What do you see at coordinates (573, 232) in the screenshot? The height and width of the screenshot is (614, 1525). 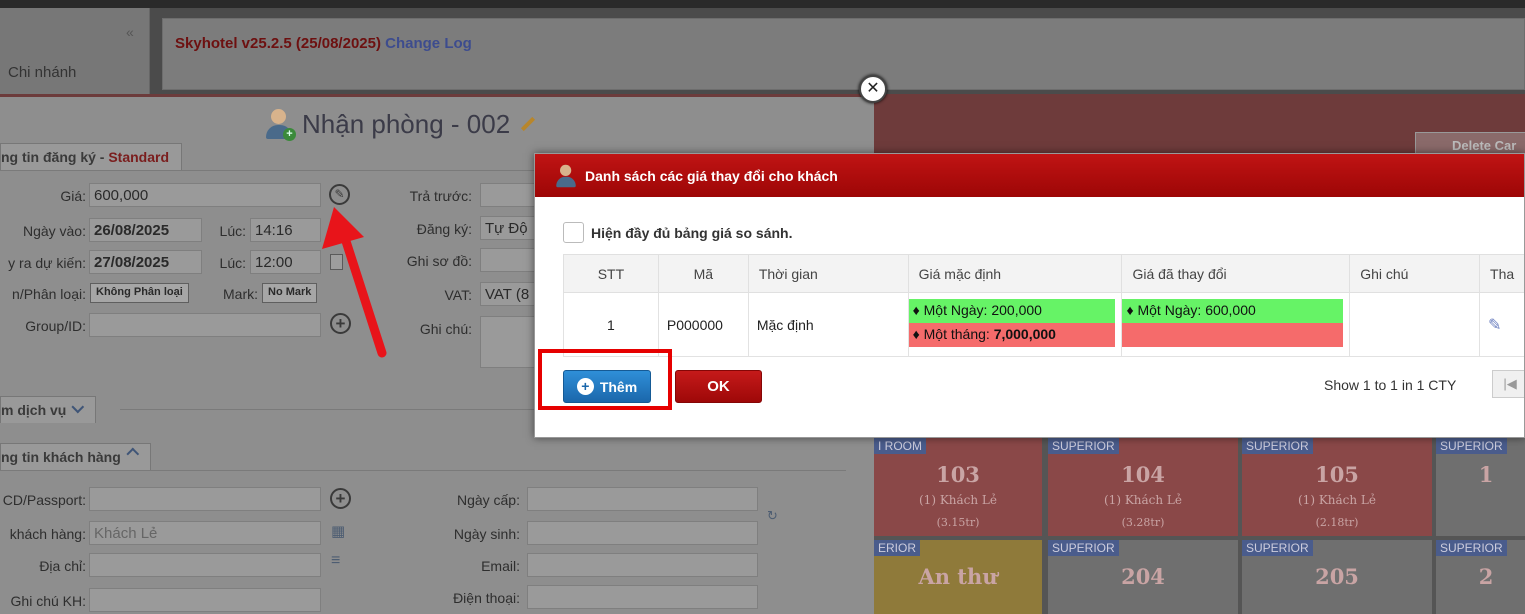 I see `show-full-checkbox` at bounding box center [573, 232].